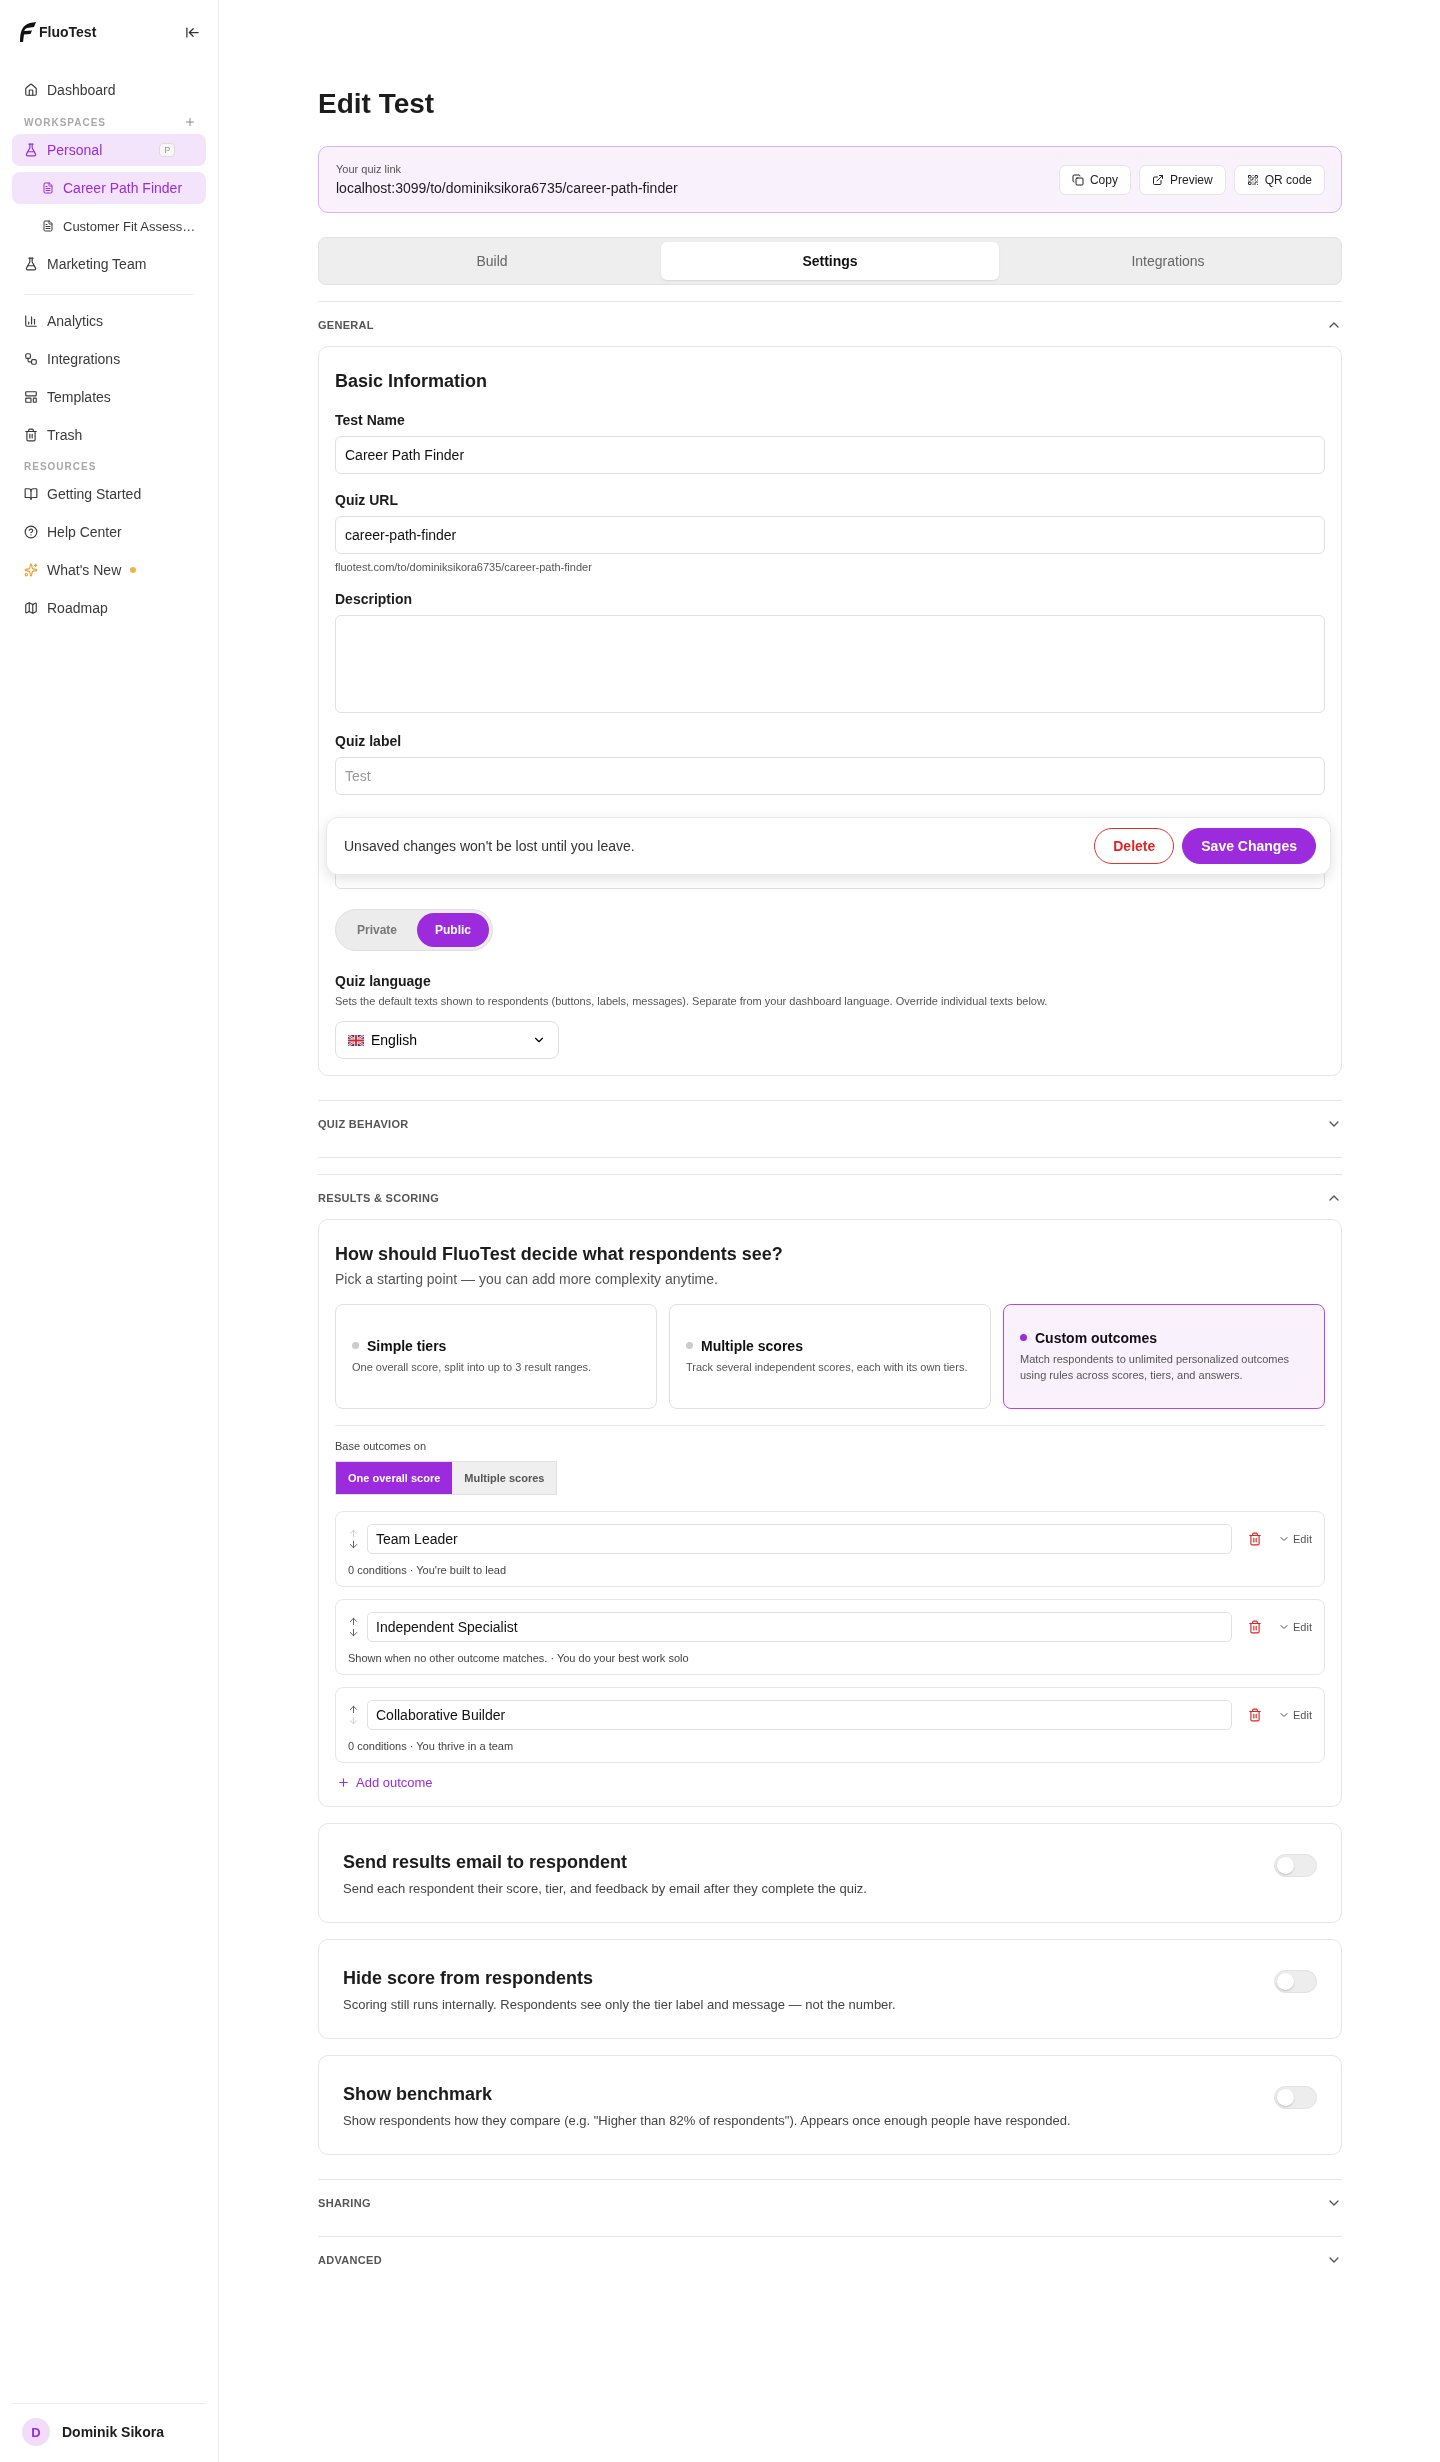  Describe the element at coordinates (1077, 179) in the screenshot. I see `copy-icon` at that location.